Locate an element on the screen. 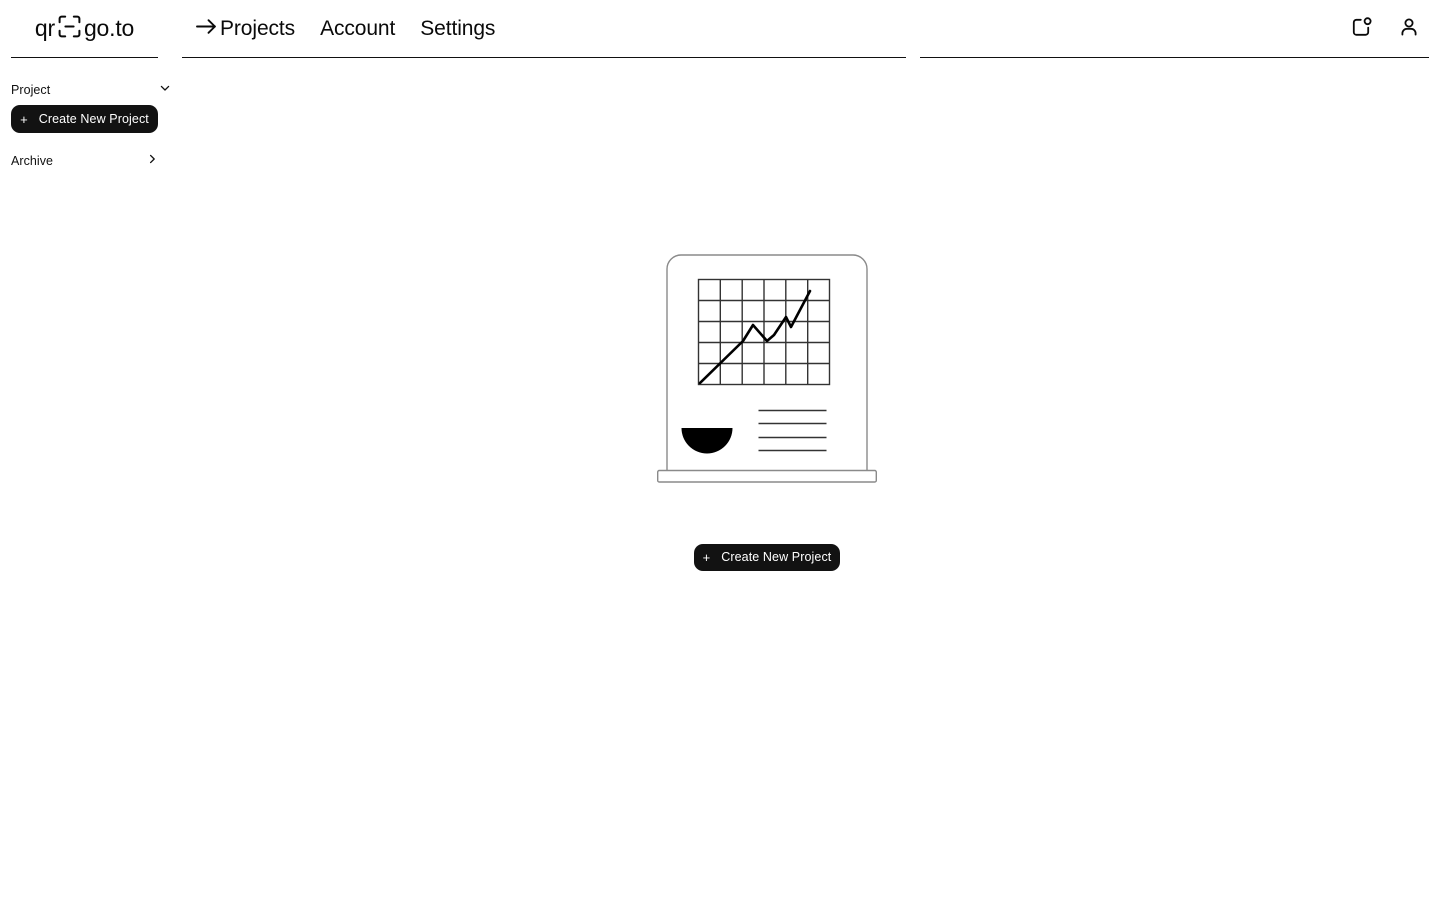 The width and height of the screenshot is (1440, 900). chevron-down-icon is located at coordinates (165, 90).